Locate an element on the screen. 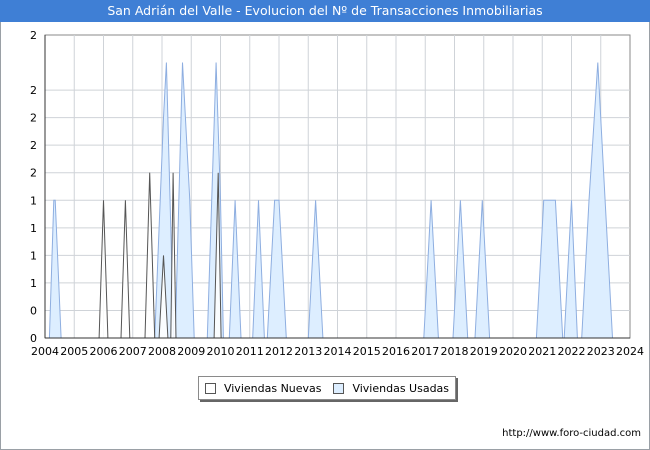 Image resolution: width=650 pixels, height=450 pixels. x-tick-label: 2019 is located at coordinates (484, 351).